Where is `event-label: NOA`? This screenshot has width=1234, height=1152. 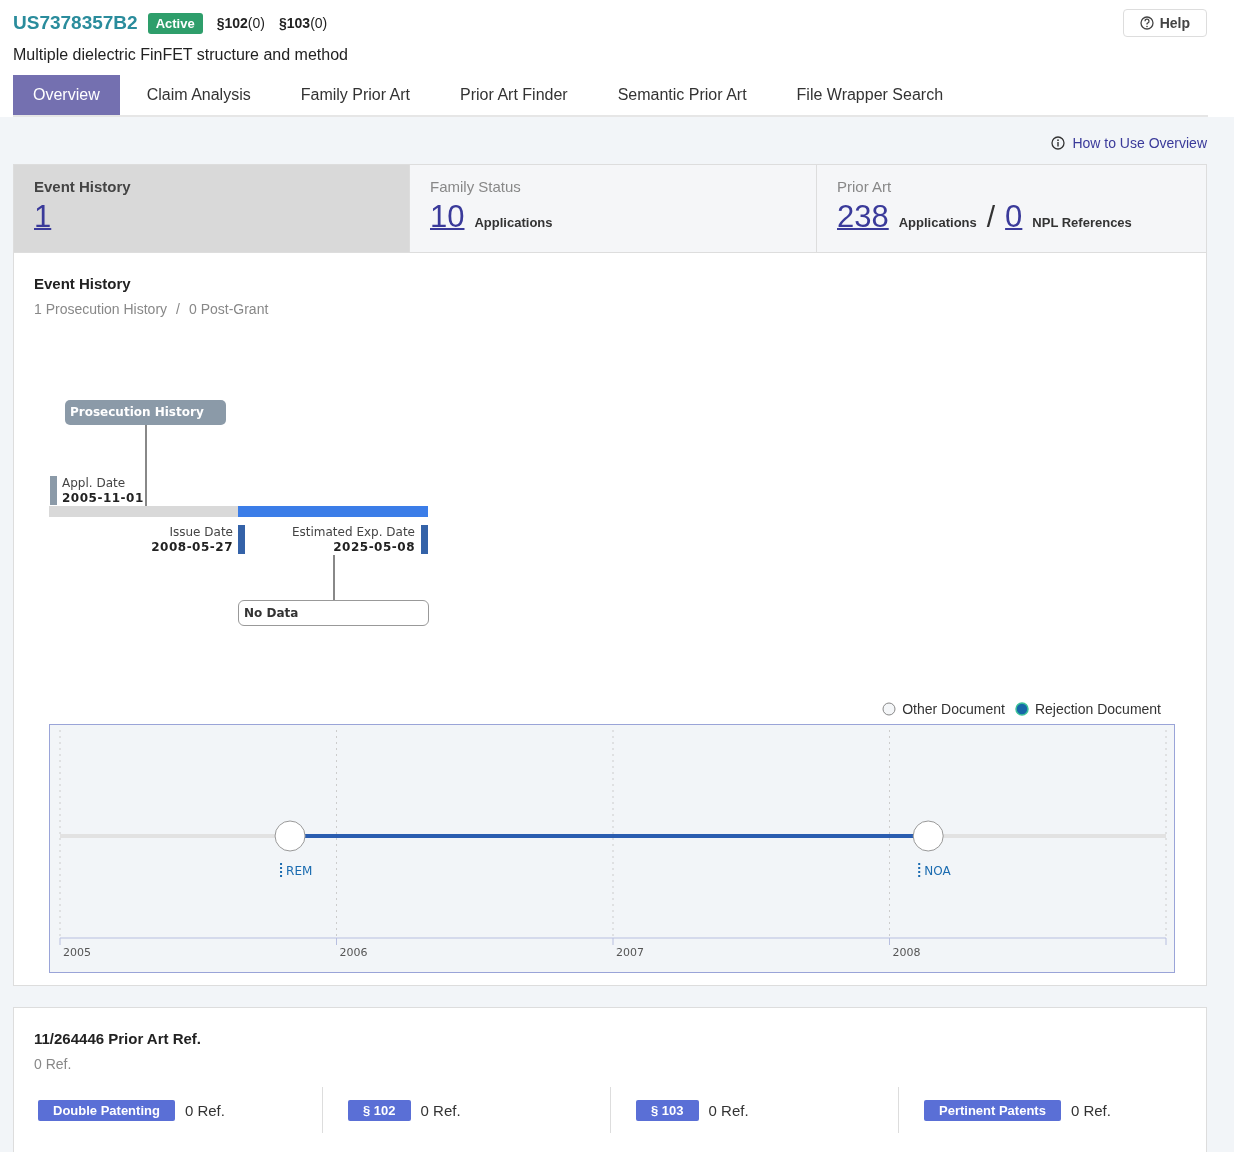 event-label: NOA is located at coordinates (937, 871).